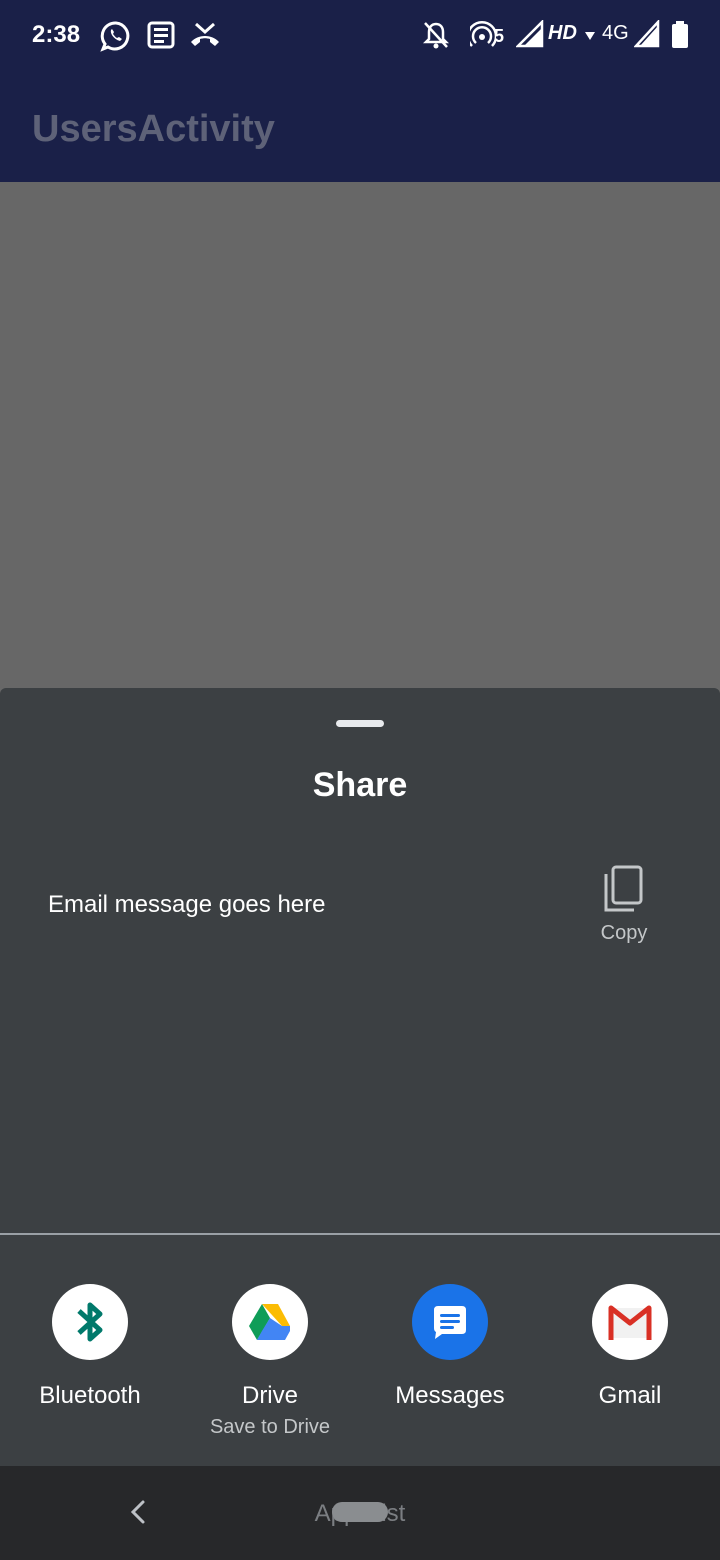  Describe the element at coordinates (187, 904) in the screenshot. I see `preview-text: Email message goes here` at that location.